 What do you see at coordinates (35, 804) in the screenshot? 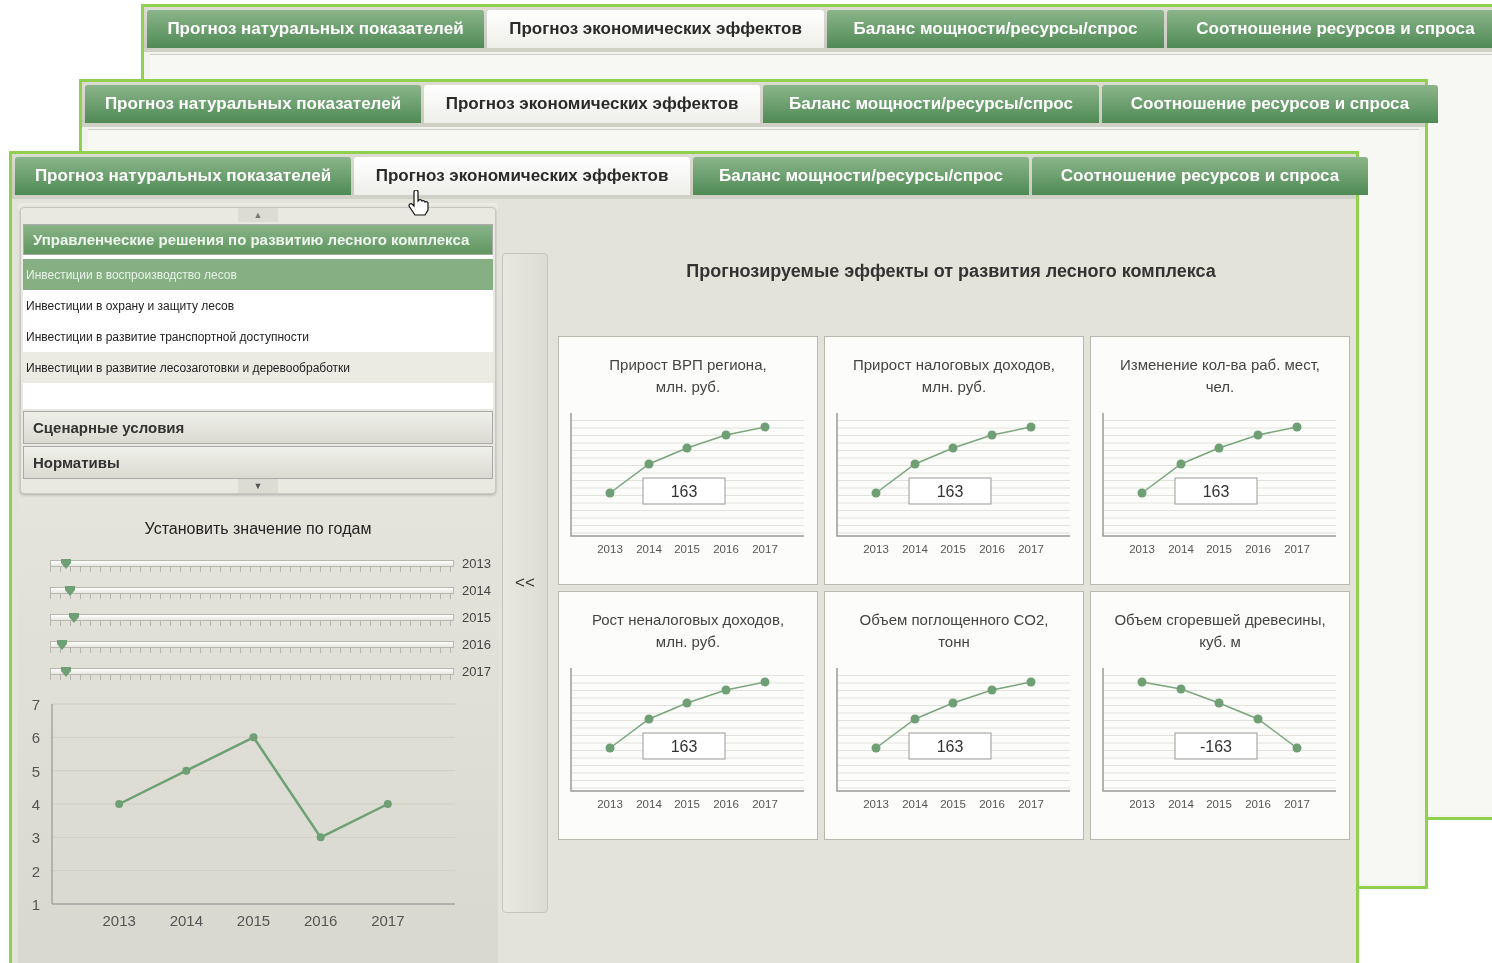
I see `axis-label: 4` at bounding box center [35, 804].